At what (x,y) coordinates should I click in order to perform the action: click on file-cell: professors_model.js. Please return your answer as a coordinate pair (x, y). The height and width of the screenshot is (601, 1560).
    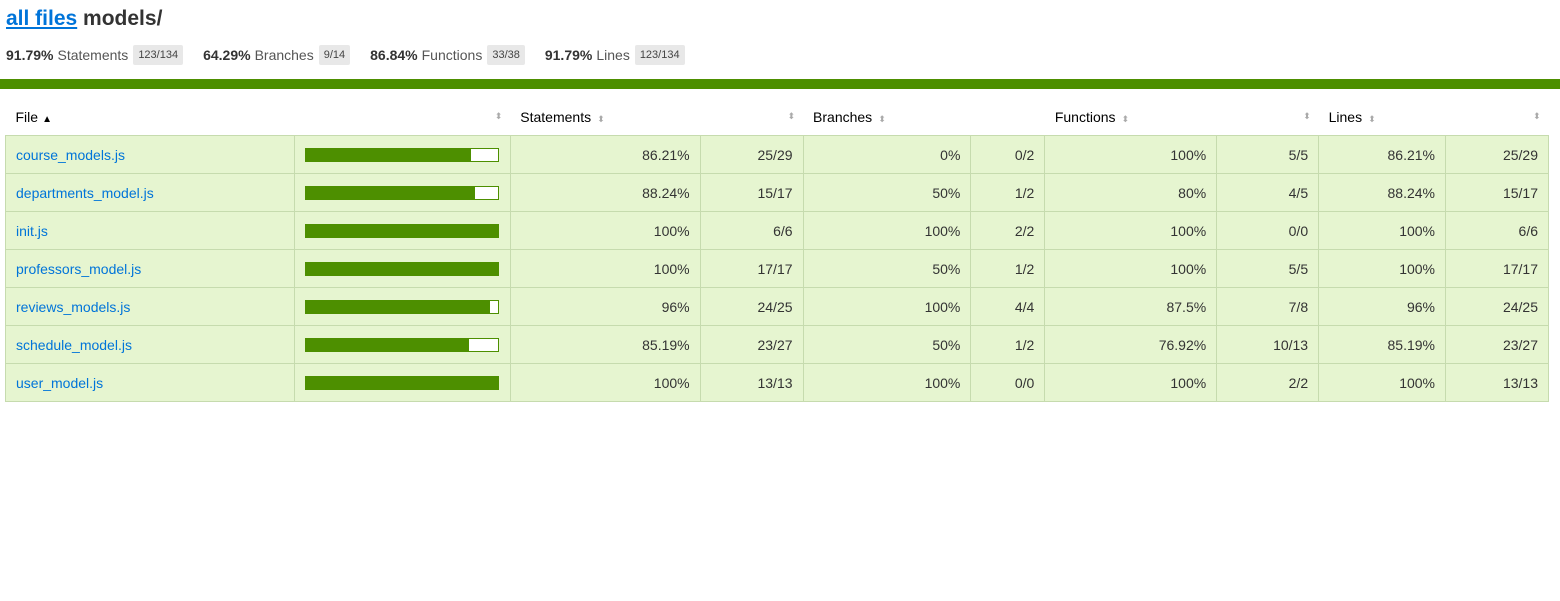
    Looking at the image, I should click on (150, 268).